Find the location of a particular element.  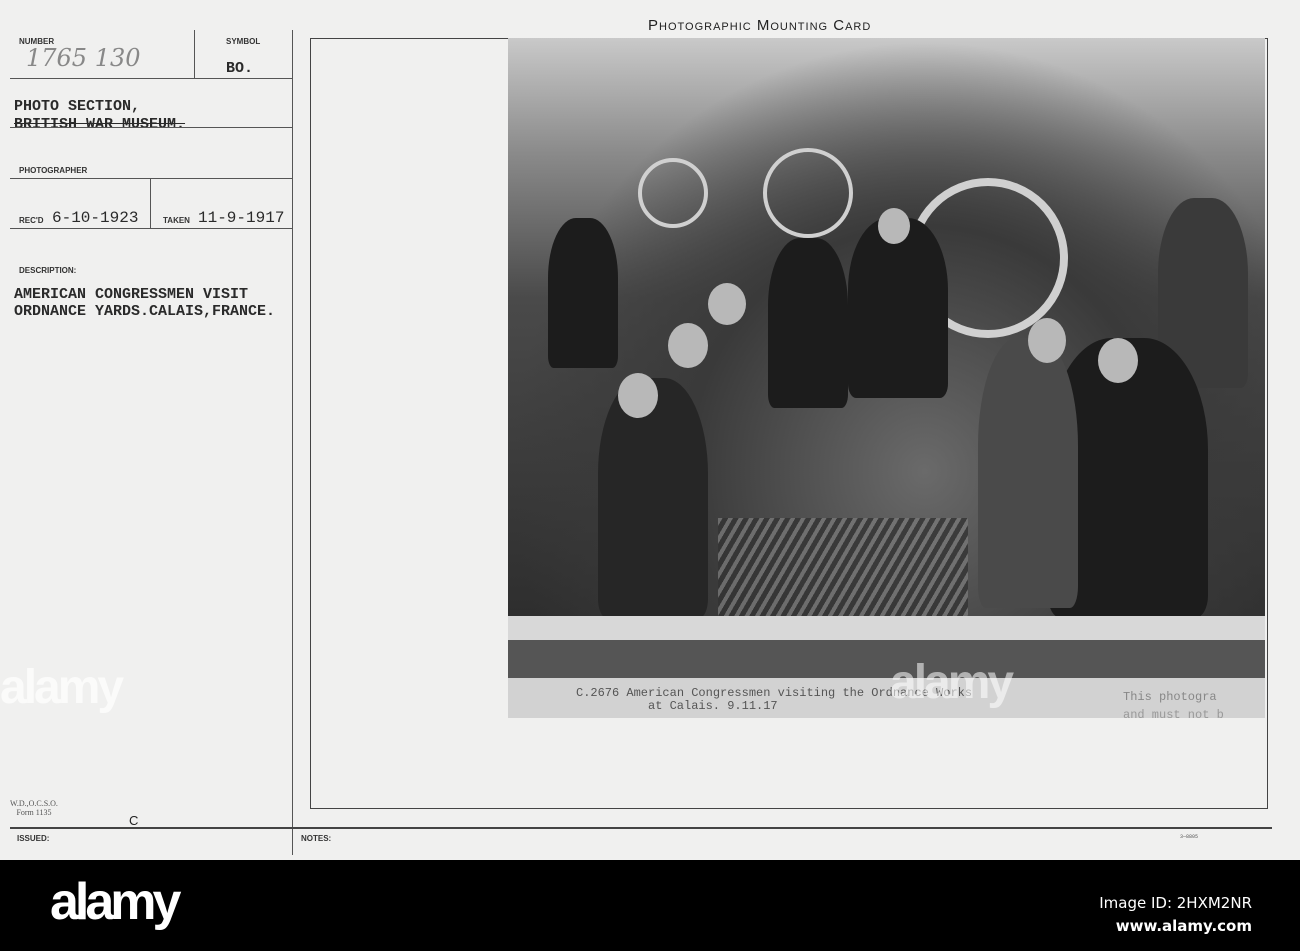

image-id: Image ID: 2HXM2NR is located at coordinates (1175, 903).